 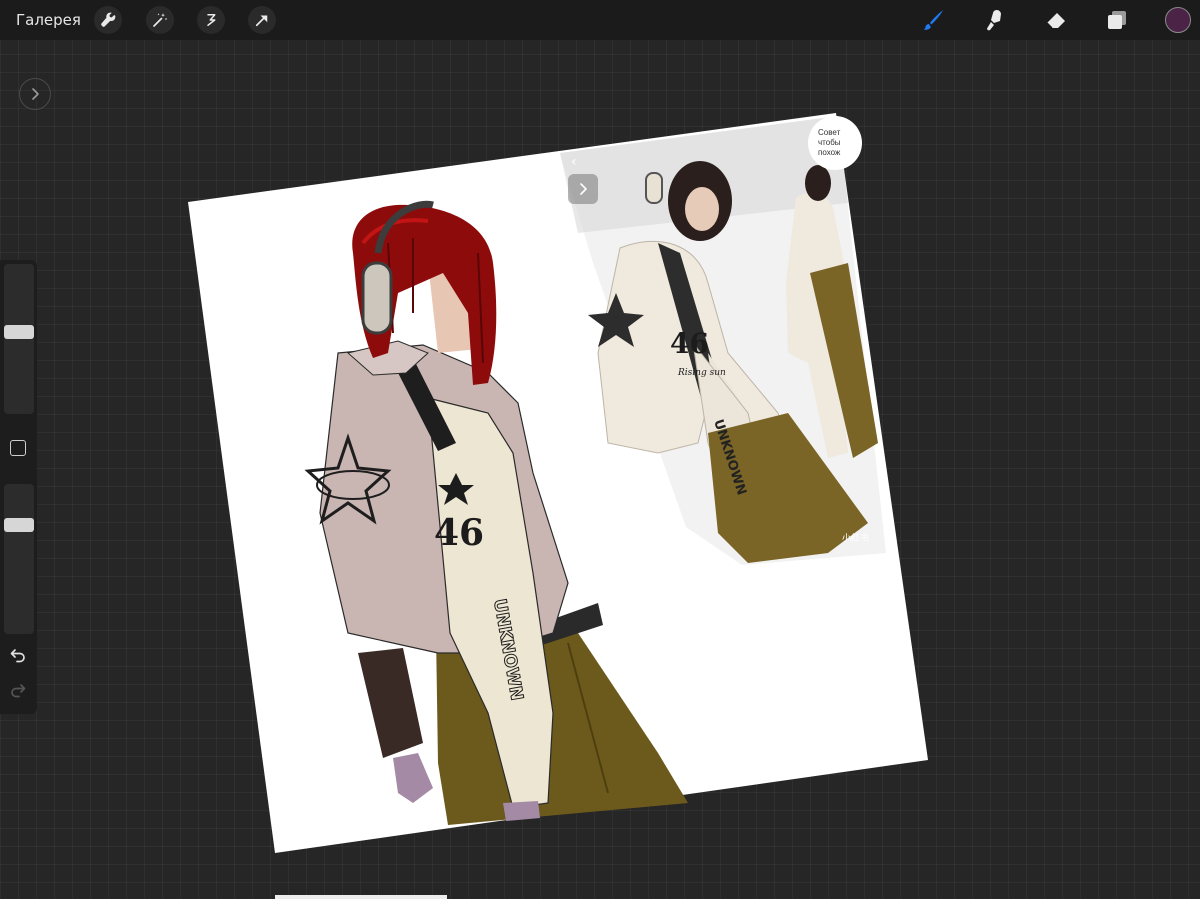 I want to click on adjustments-button, so click(x=160, y=20).